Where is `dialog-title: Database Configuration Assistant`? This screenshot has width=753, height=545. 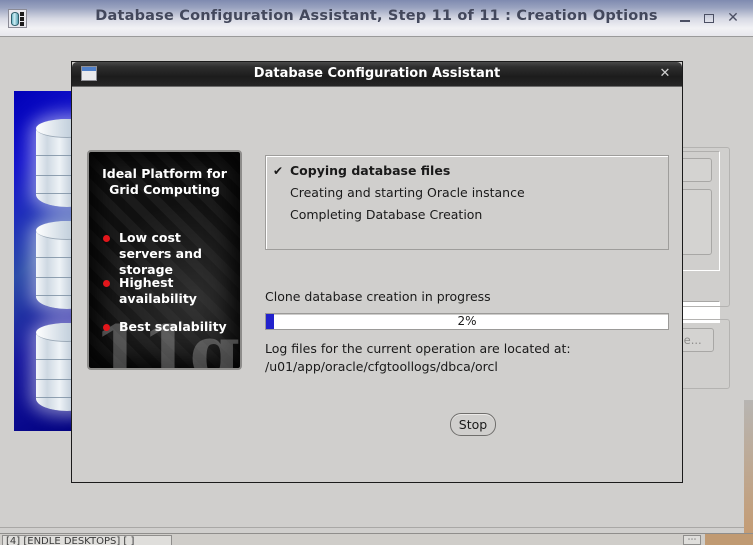
dialog-title: Database Configuration Assistant is located at coordinates (377, 73).